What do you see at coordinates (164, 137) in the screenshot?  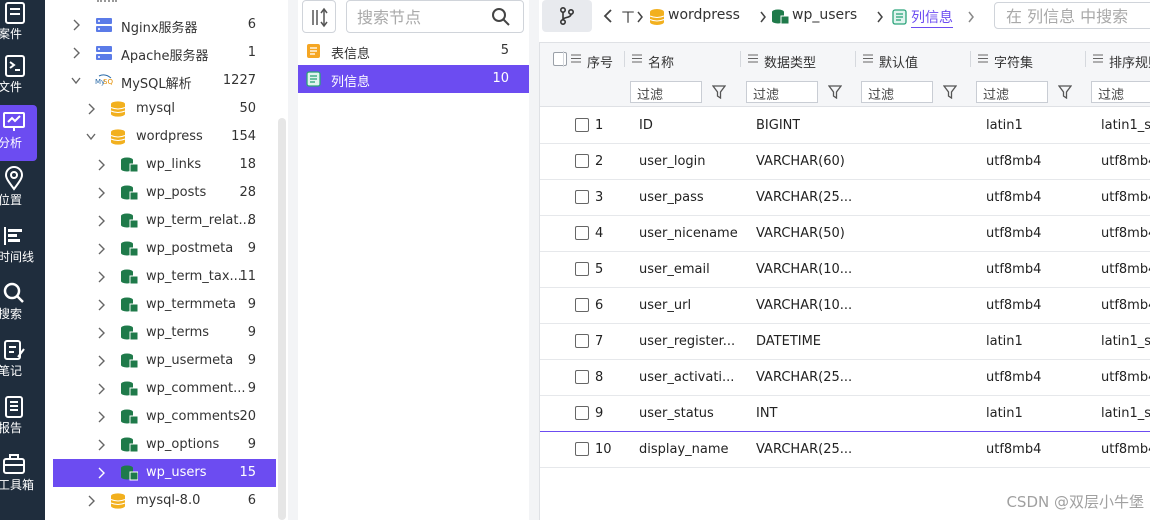 I see `tree-node-wordpress: wordpress 154` at bounding box center [164, 137].